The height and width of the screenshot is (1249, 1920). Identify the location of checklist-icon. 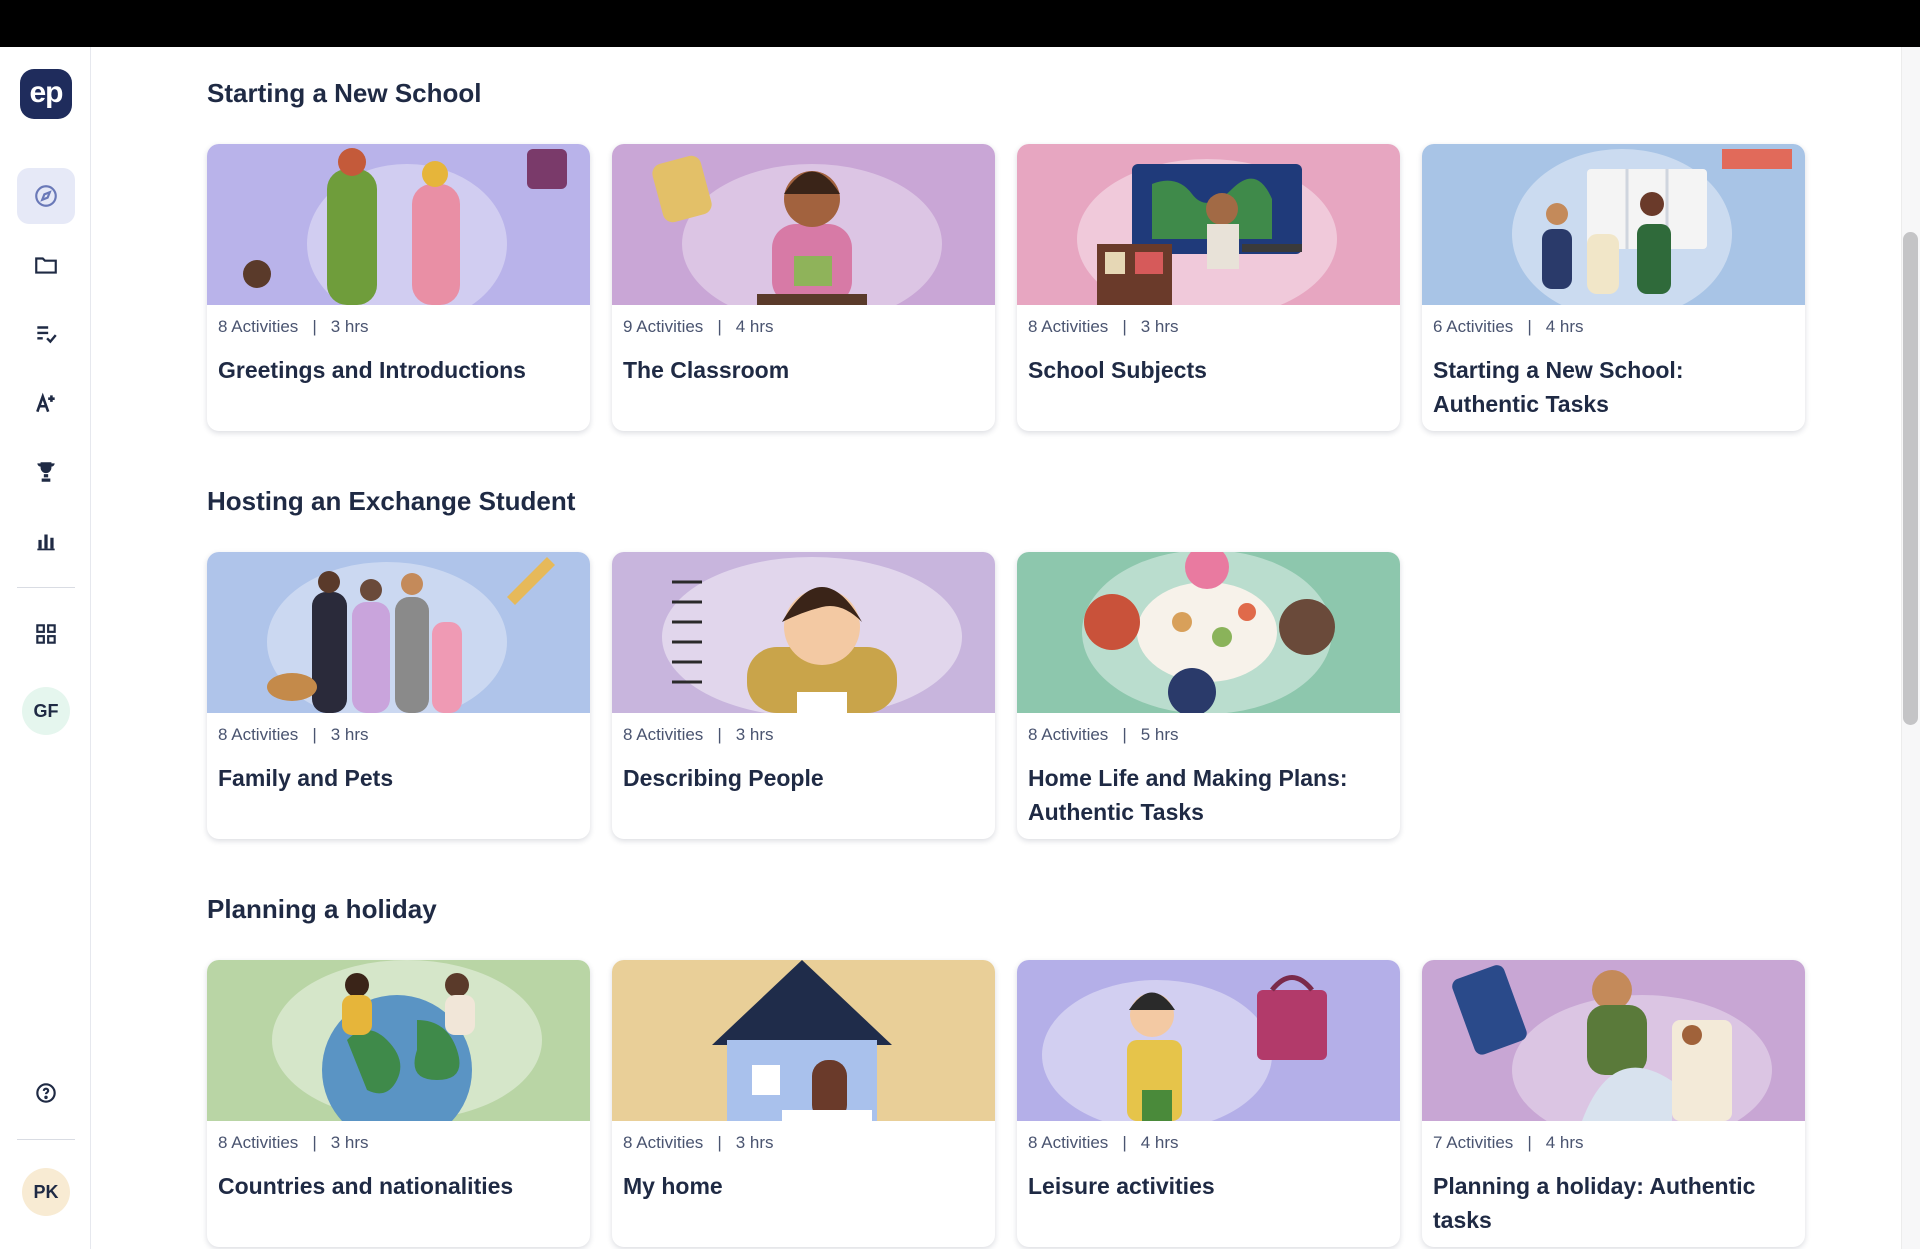
(47, 335).